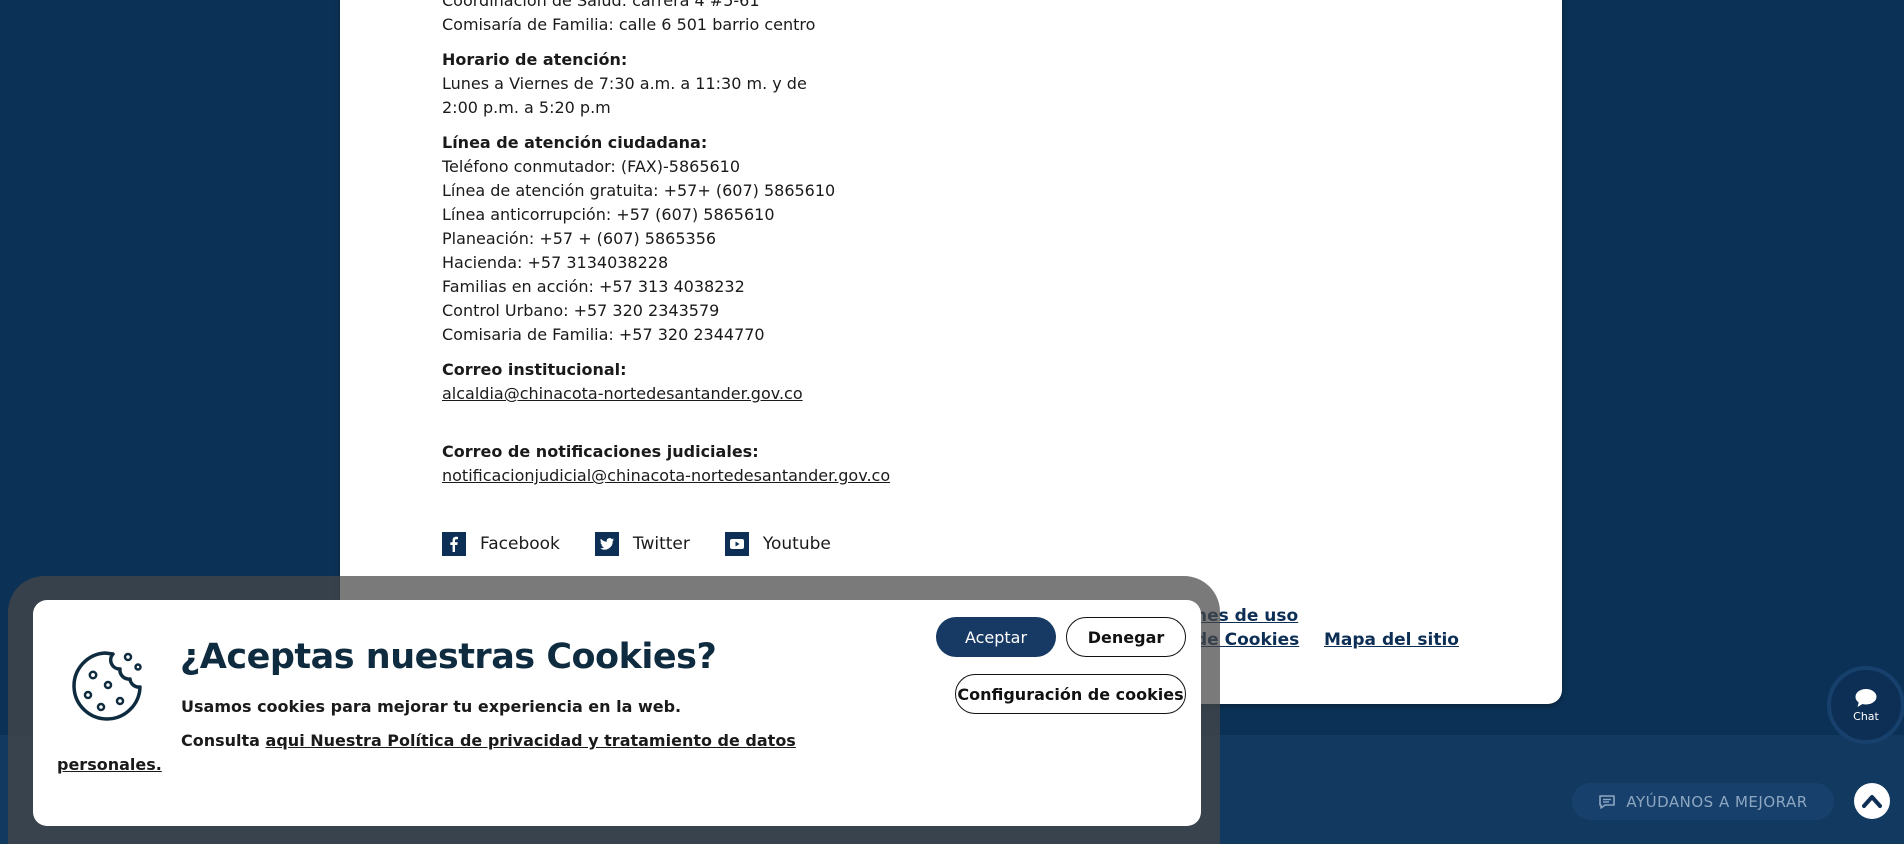  What do you see at coordinates (107, 686) in the screenshot?
I see `cookie-icon` at bounding box center [107, 686].